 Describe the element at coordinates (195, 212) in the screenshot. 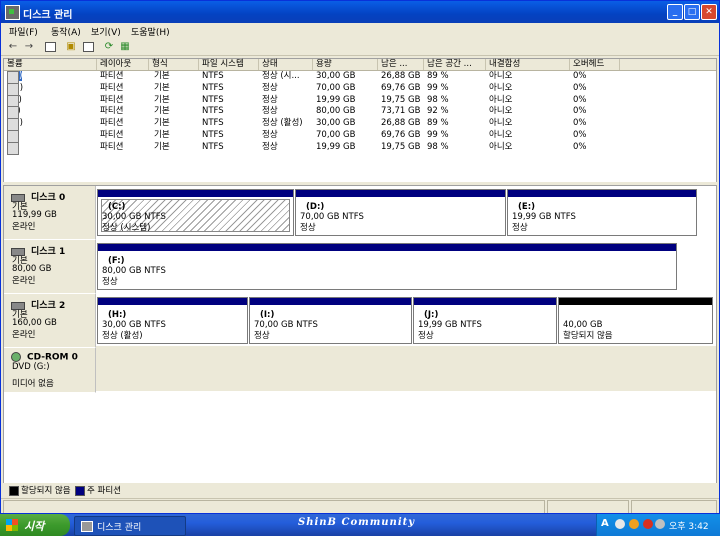

I see `partition-c: (C:) 30,00 GB NTFS 정상 (시스템)` at that location.